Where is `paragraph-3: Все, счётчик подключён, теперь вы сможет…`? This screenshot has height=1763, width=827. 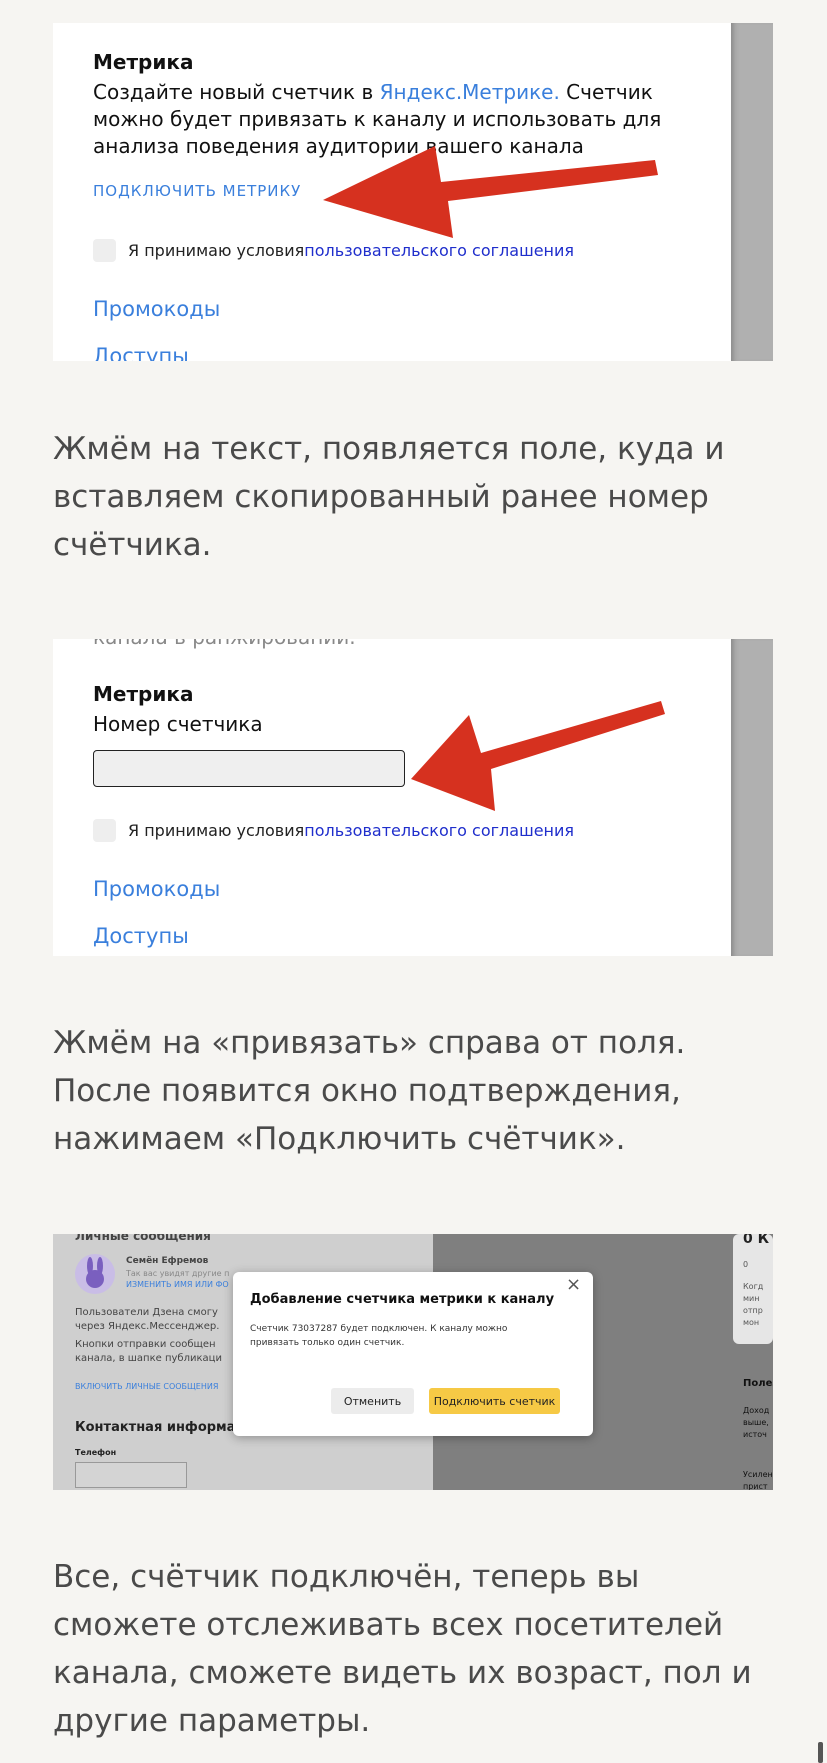
paragraph-3: Все, счётчик подключён, теперь вы сможет… is located at coordinates (402, 1649).